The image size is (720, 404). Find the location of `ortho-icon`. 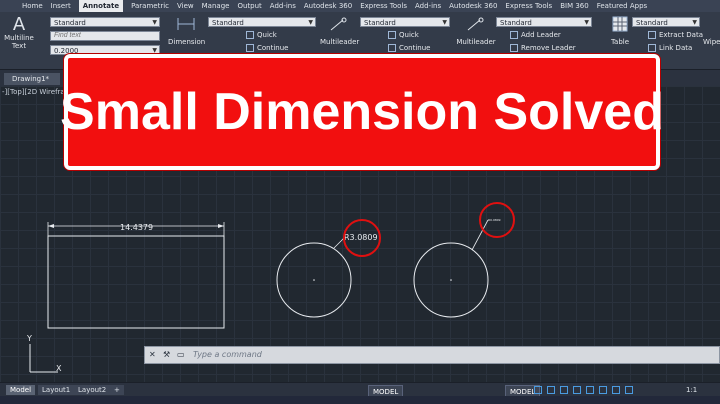

ortho-icon is located at coordinates (564, 390).